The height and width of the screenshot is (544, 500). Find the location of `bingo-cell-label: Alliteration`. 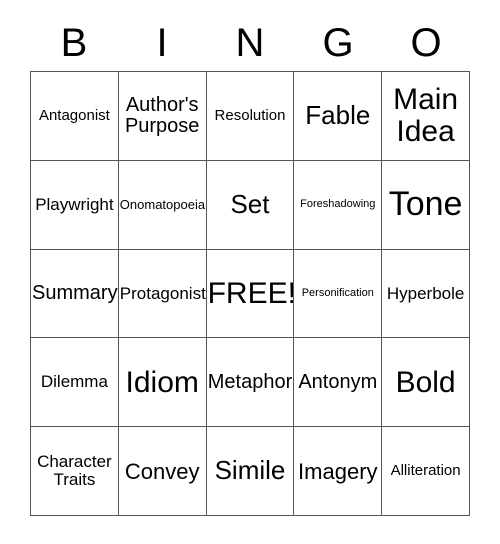

bingo-cell-label: Alliteration is located at coordinates (425, 471).